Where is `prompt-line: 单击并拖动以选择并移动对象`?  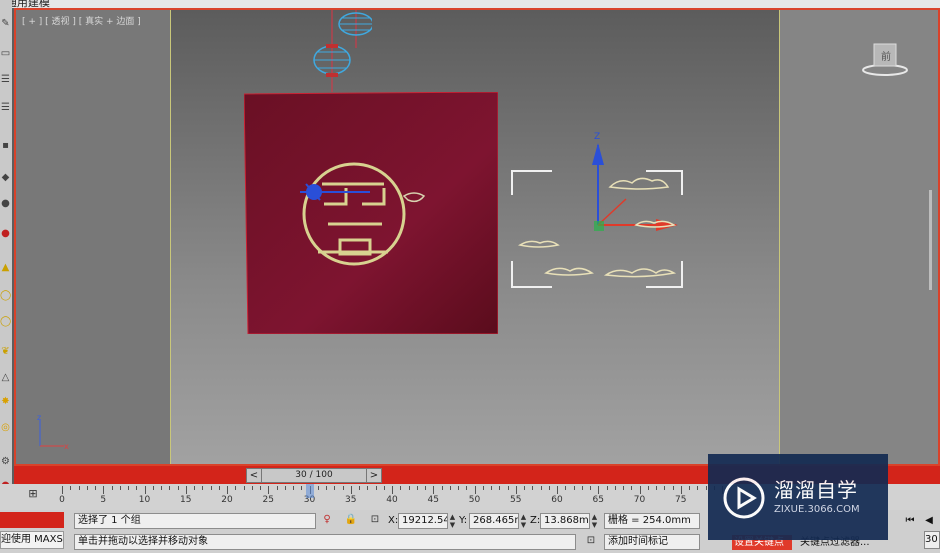
prompt-line: 单击并拖动以选择并移动对象 is located at coordinates (325, 542).